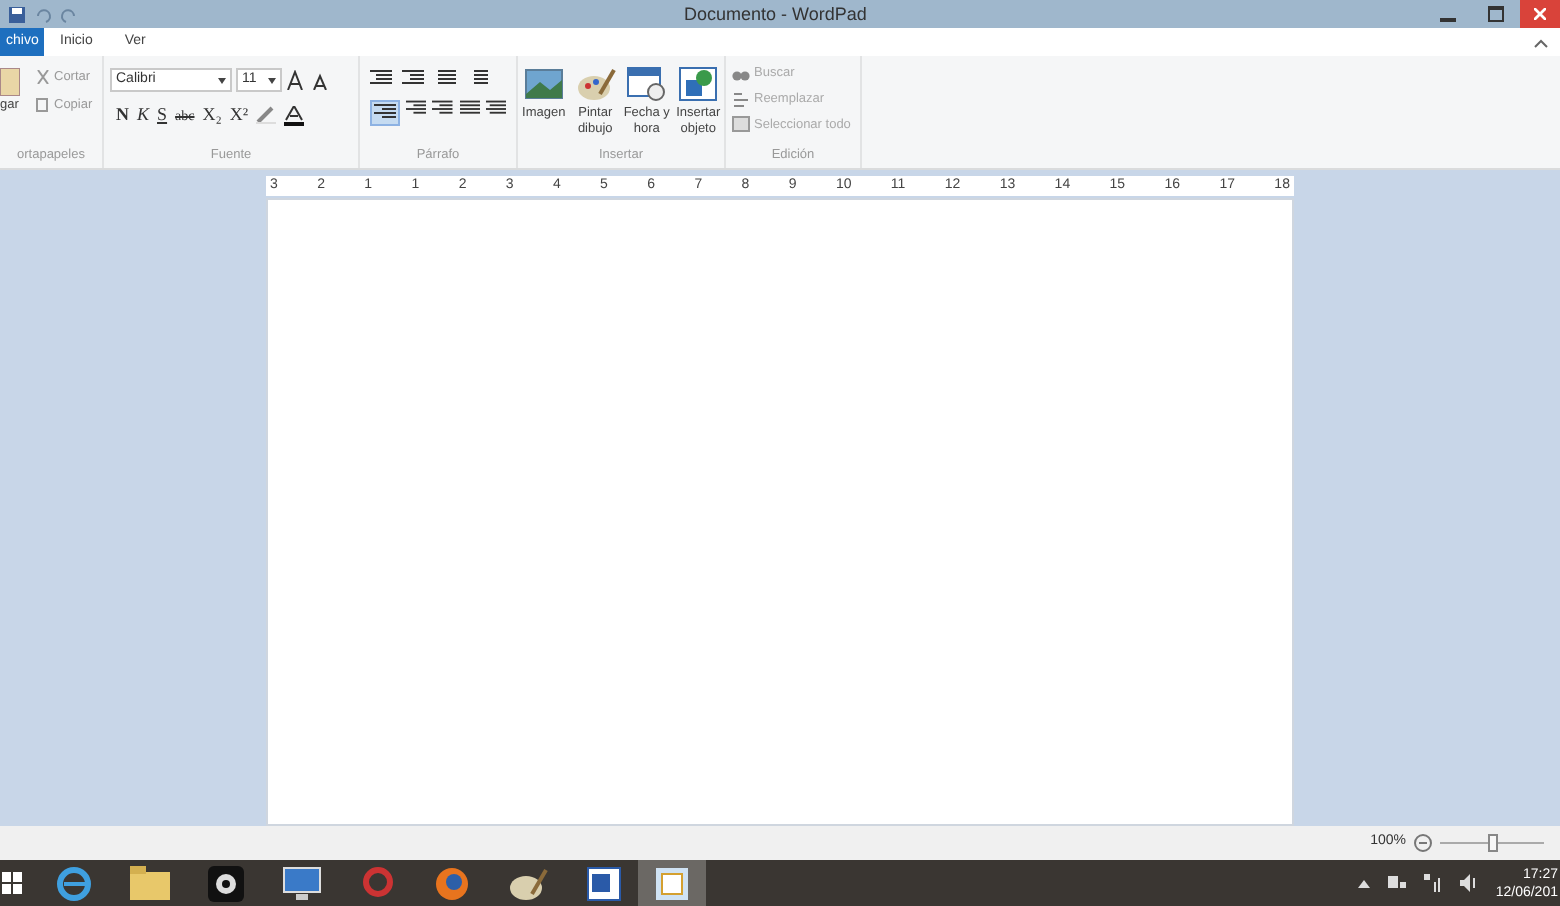 This screenshot has width=1560, height=906. What do you see at coordinates (1432, 883) in the screenshot?
I see `network-icon` at bounding box center [1432, 883].